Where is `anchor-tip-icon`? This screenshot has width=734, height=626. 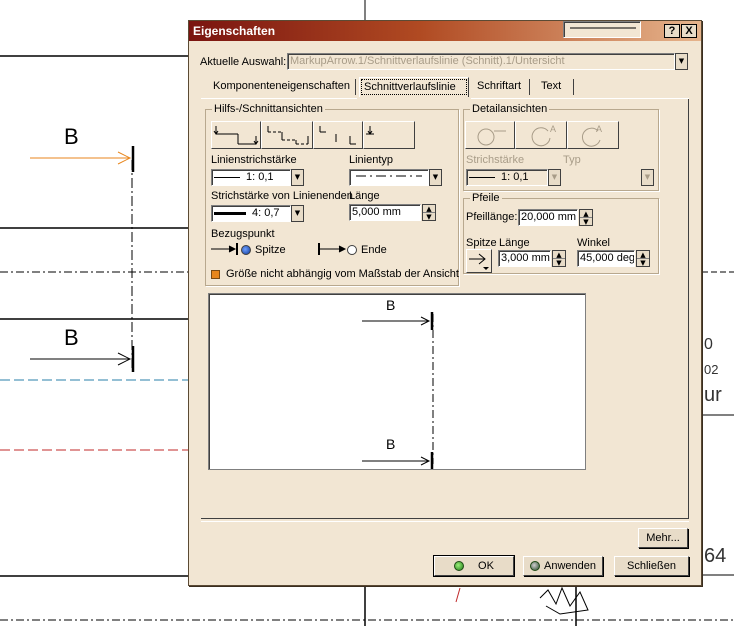 anchor-tip-icon is located at coordinates (224, 249).